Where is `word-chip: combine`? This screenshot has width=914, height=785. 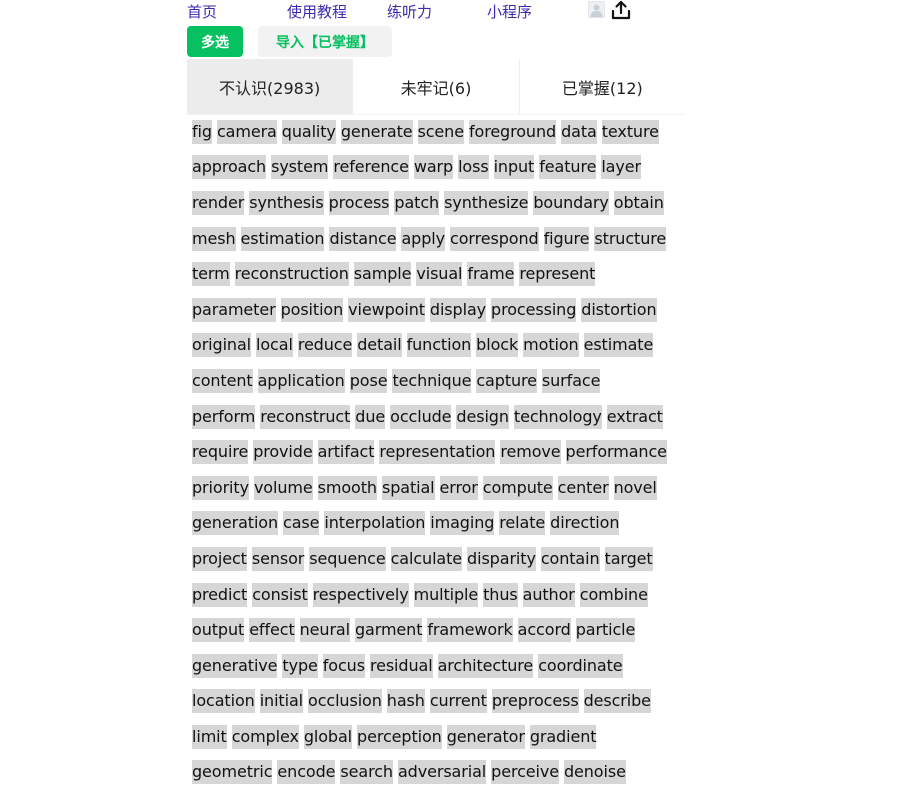 word-chip: combine is located at coordinates (613, 594).